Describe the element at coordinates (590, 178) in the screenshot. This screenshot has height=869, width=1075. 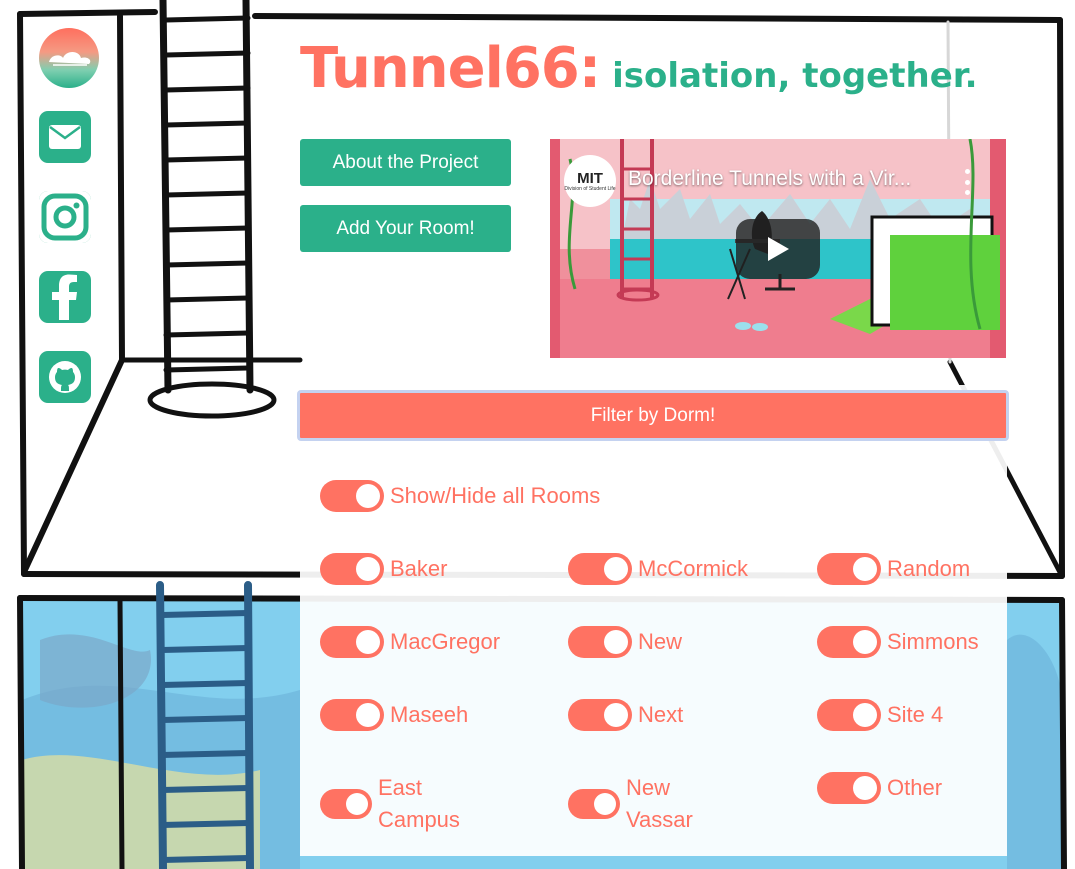
I see `channel-logo-text: MIT` at that location.